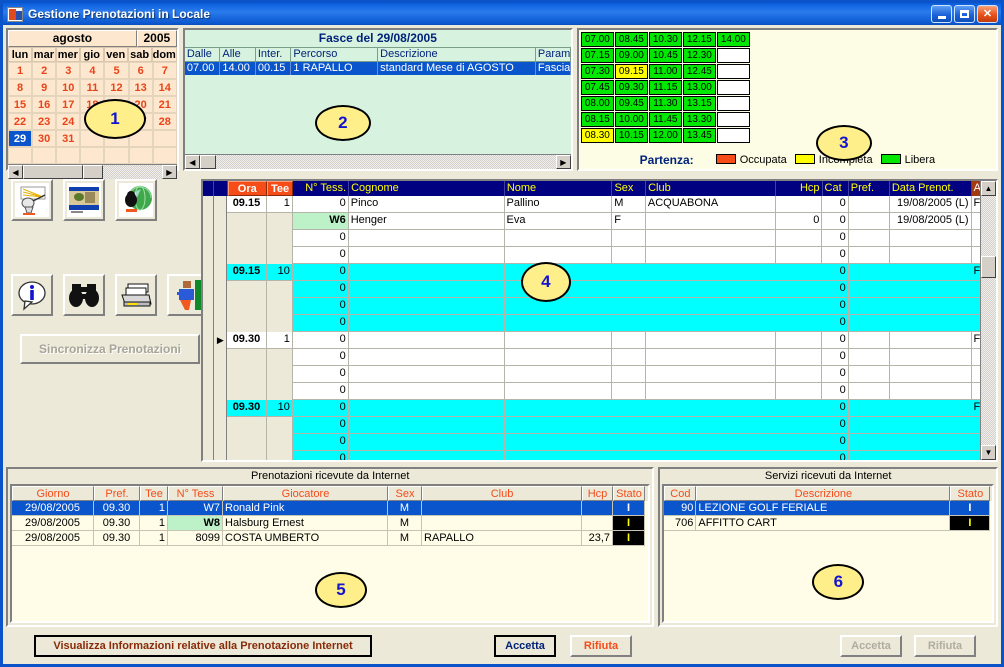  I want to click on booking-column-header: Tee, so click(280, 188).